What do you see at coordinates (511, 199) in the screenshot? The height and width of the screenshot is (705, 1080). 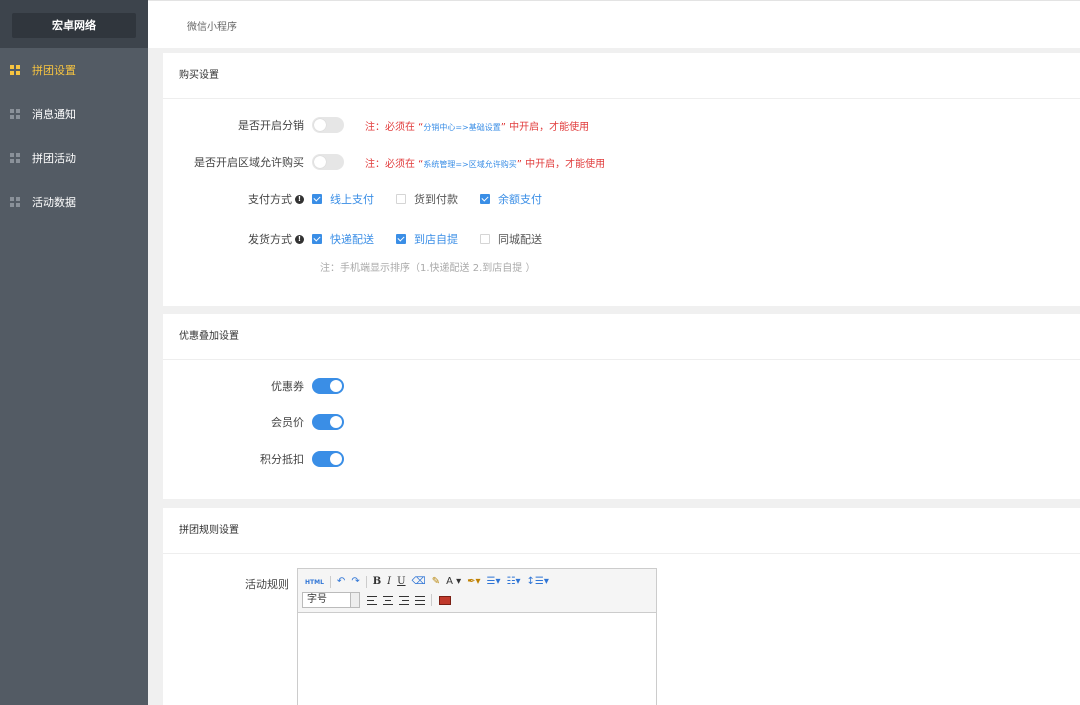 I see `payment-balance-checkbox: 余额支付` at bounding box center [511, 199].